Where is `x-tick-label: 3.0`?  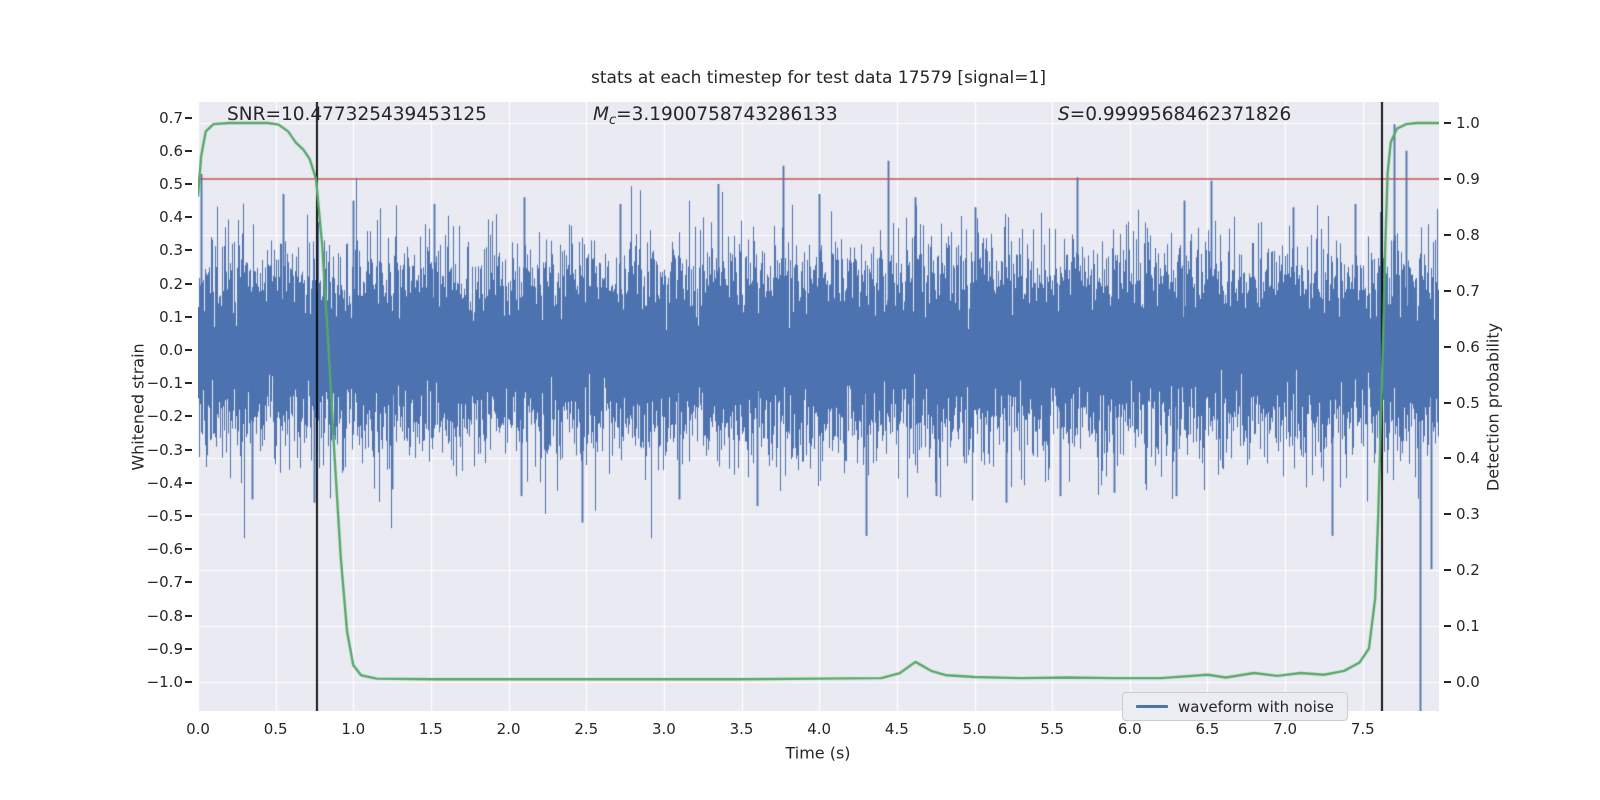
x-tick-label: 3.0 is located at coordinates (663, 729).